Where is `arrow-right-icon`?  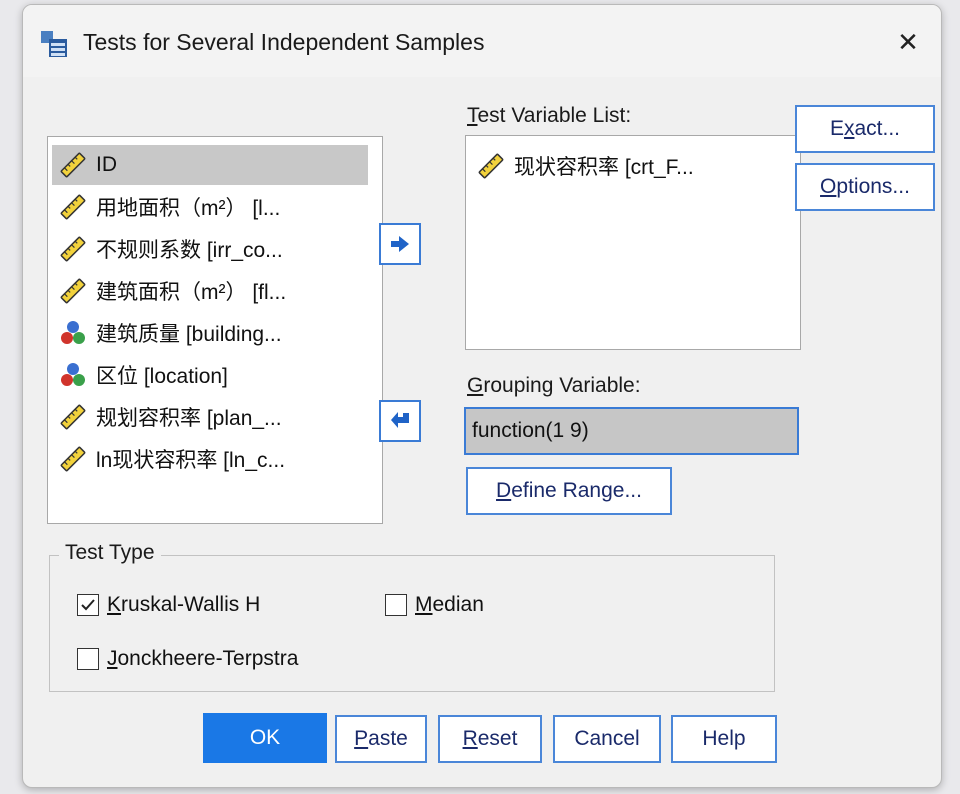
arrow-right-icon is located at coordinates (400, 244).